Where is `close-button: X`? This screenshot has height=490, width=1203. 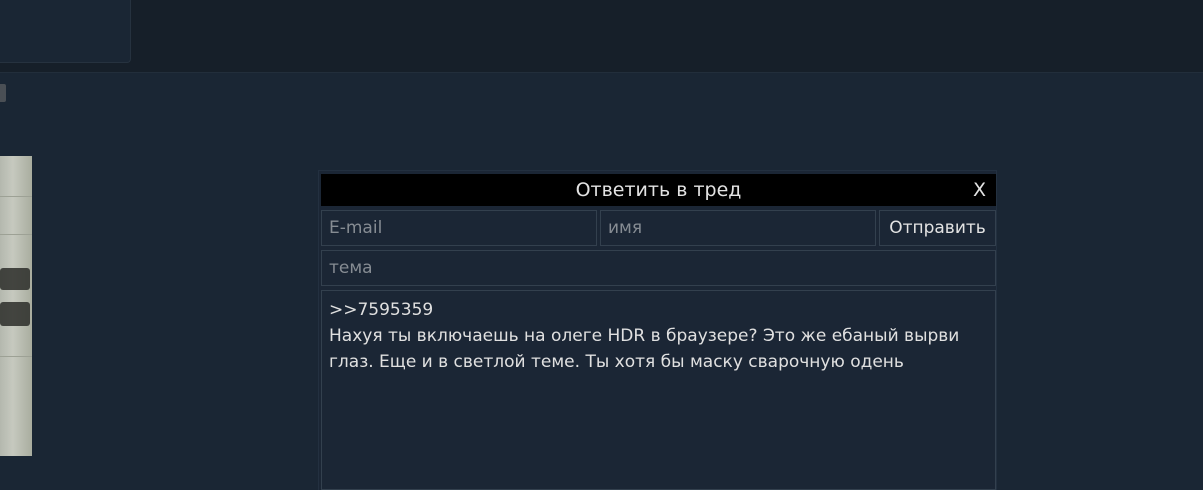
close-button: X is located at coordinates (979, 190).